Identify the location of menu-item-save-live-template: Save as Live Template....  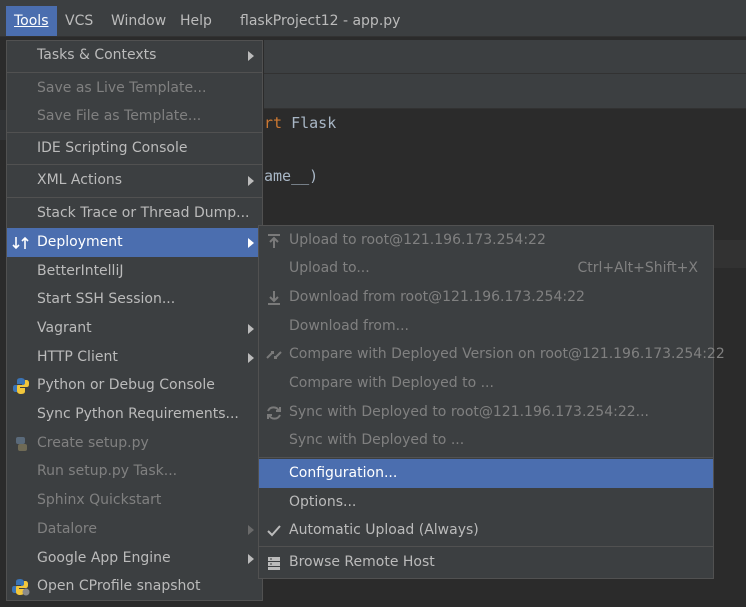
(134, 88).